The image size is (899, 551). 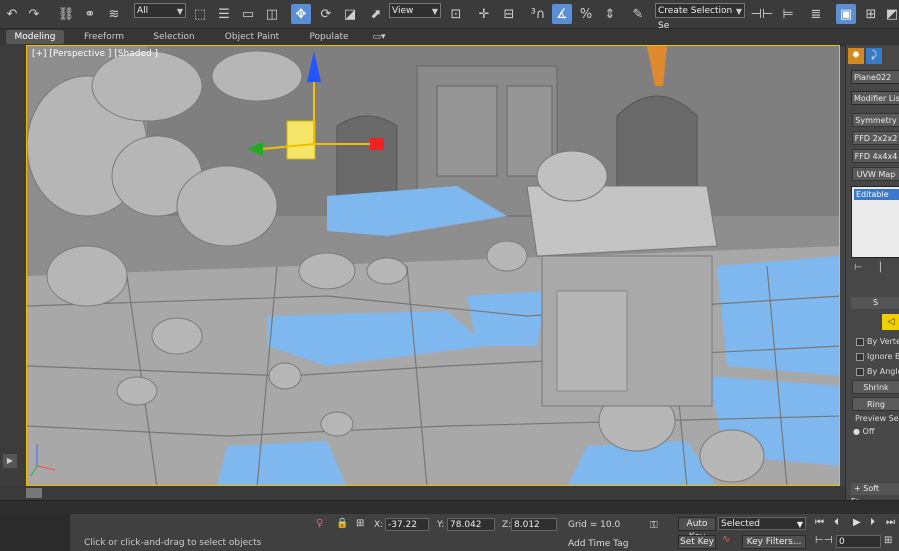 I want to click on add-time-tag-button: Add Time Tag, so click(x=598, y=544).